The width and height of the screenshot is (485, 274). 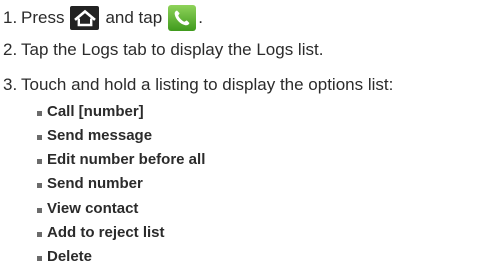 I want to click on option-label: View contact, so click(x=93, y=208).